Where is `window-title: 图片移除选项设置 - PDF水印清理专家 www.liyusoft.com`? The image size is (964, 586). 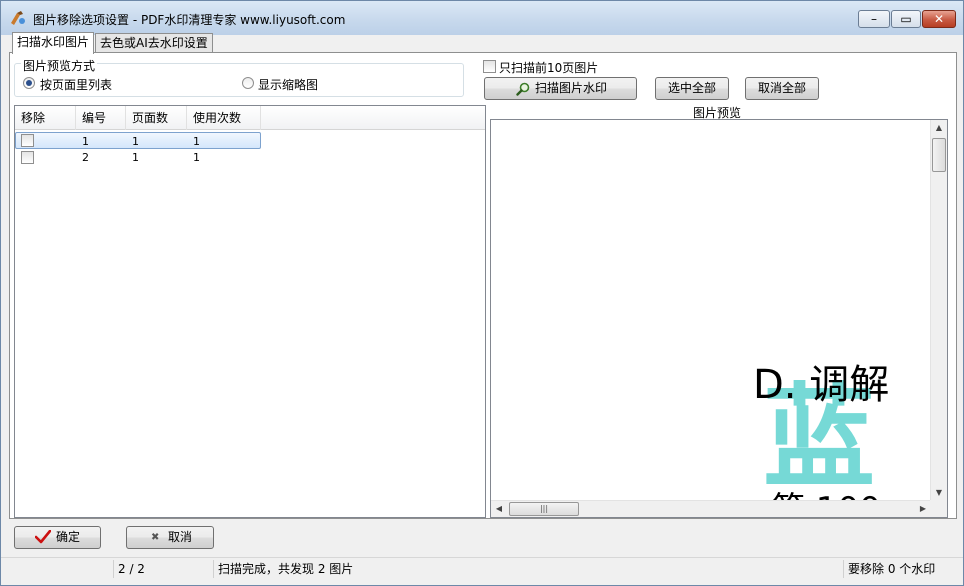
window-title: 图片移除选项设置 - PDF水印清理专家 www.liyusoft.com is located at coordinates (189, 20).